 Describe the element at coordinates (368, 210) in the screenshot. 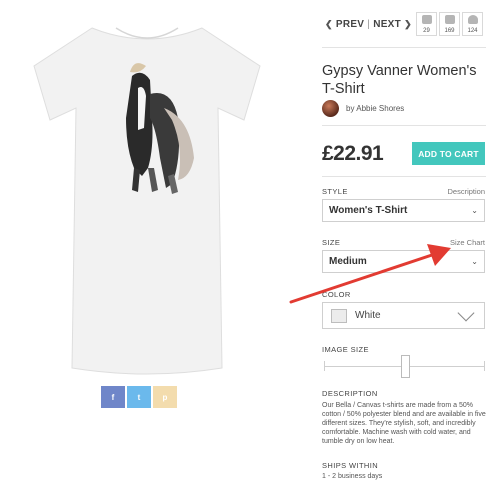

I see `style-value: Women's T-Shirt` at that location.